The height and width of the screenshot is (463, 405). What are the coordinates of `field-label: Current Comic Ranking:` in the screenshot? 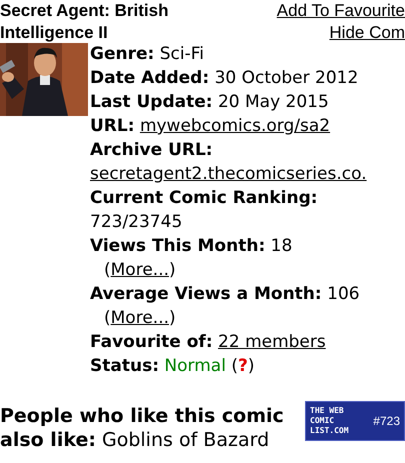 It's located at (204, 198).